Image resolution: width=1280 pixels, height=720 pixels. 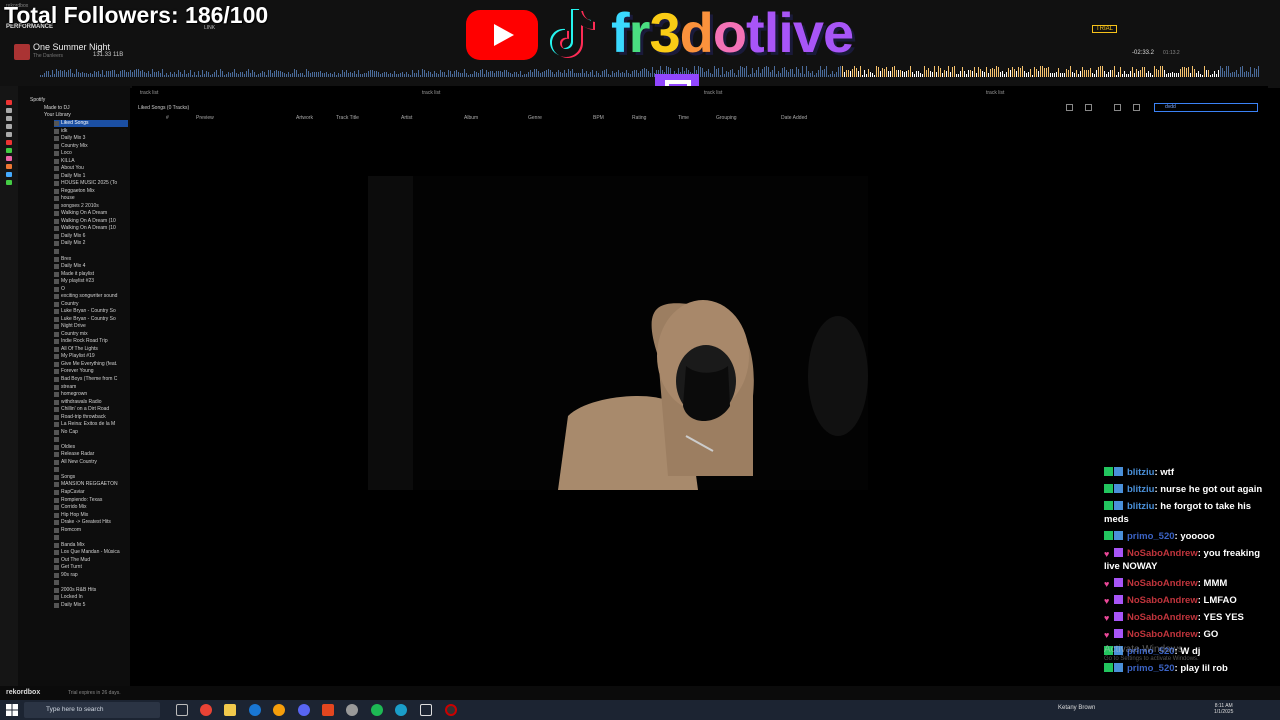 I want to click on capcut-icon, so click(x=426, y=710).